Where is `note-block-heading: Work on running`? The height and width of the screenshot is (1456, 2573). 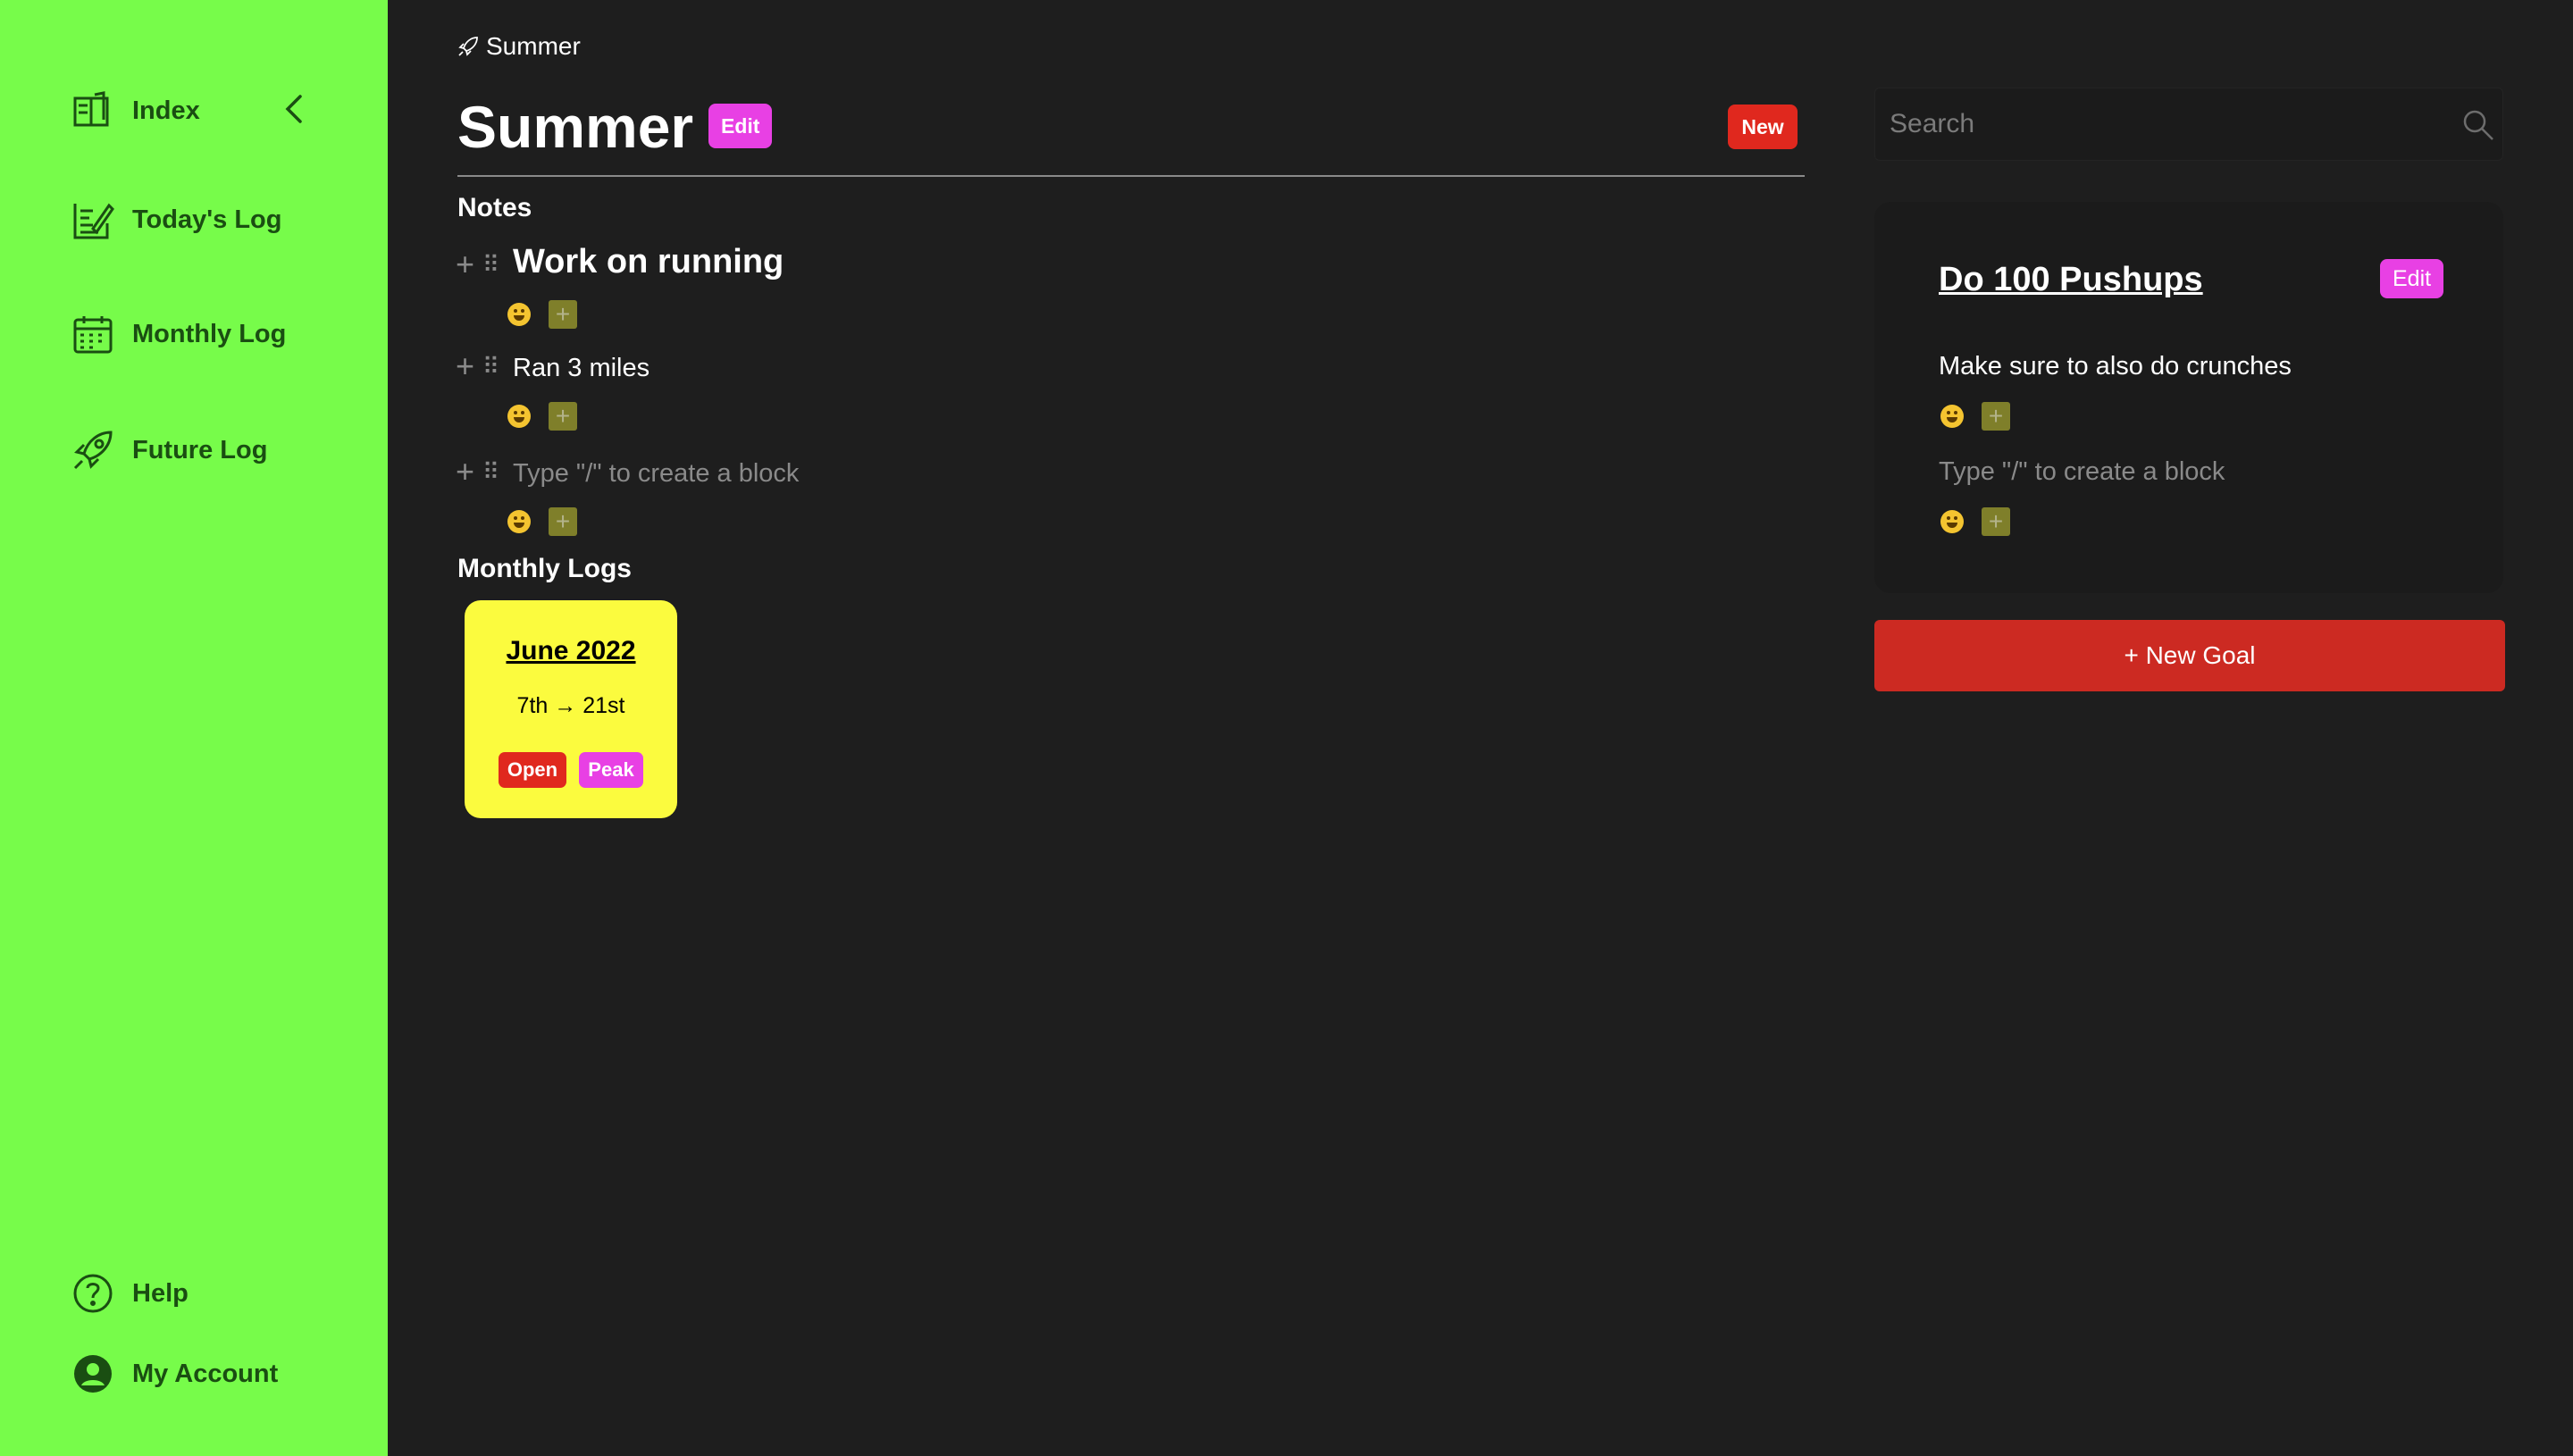 note-block-heading: Work on running is located at coordinates (648, 262).